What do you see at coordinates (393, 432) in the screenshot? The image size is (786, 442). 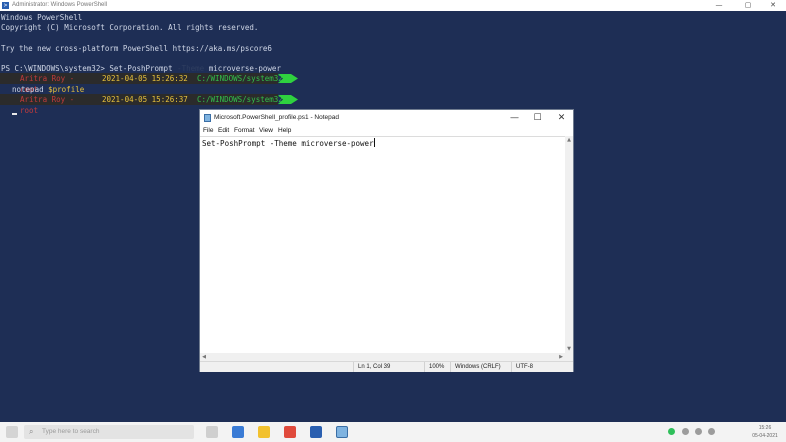 I see `taskbar: ⌕ Type here to search 15:26 05-04-2021` at bounding box center [393, 432].